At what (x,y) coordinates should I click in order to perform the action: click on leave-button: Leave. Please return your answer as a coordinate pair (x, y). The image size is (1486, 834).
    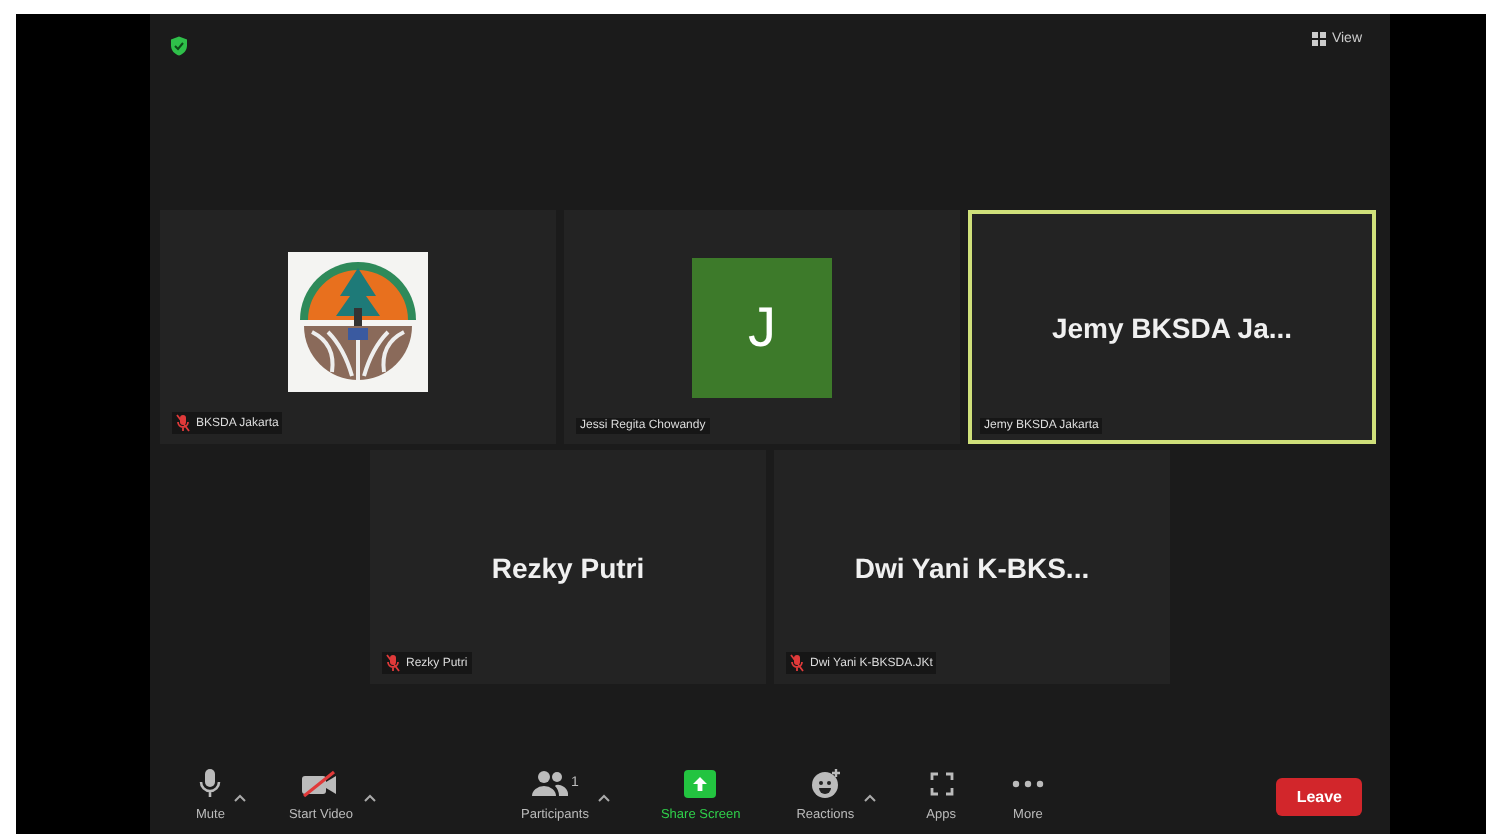
    Looking at the image, I should click on (1319, 796).